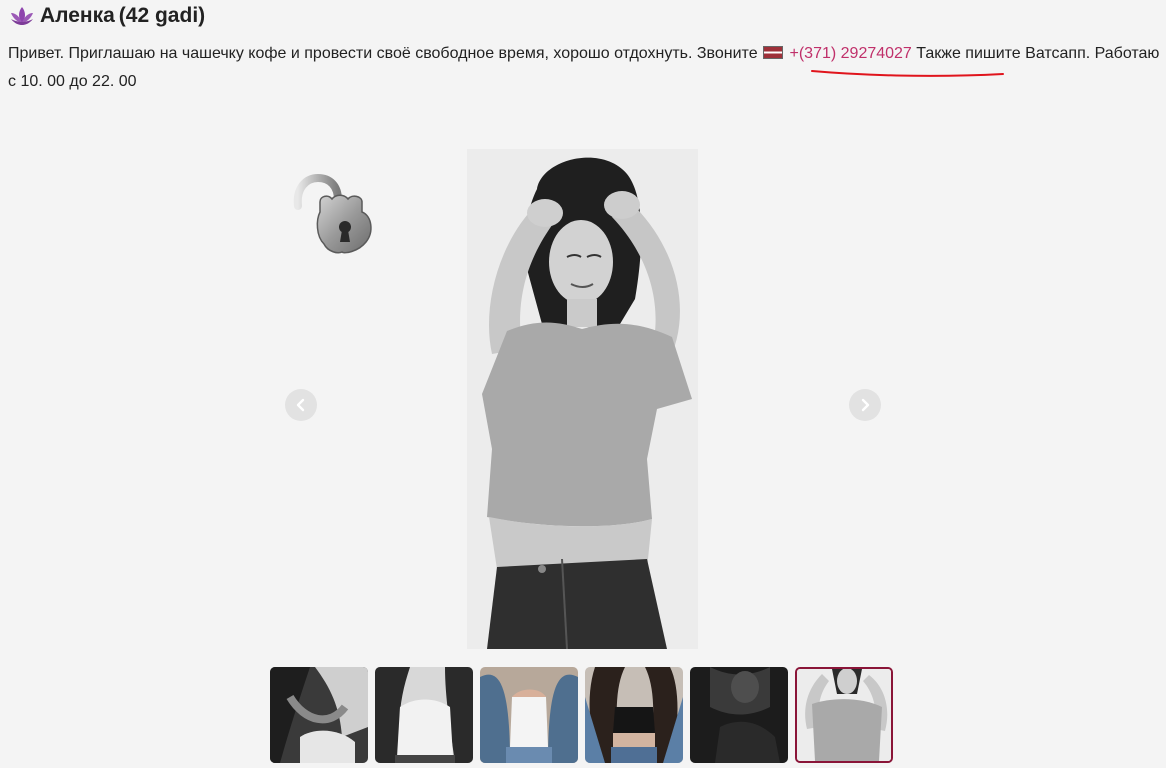 Image resolution: width=1166 pixels, height=768 pixels. Describe the element at coordinates (581, 715) in the screenshot. I see `thumbnail-strip` at that location.